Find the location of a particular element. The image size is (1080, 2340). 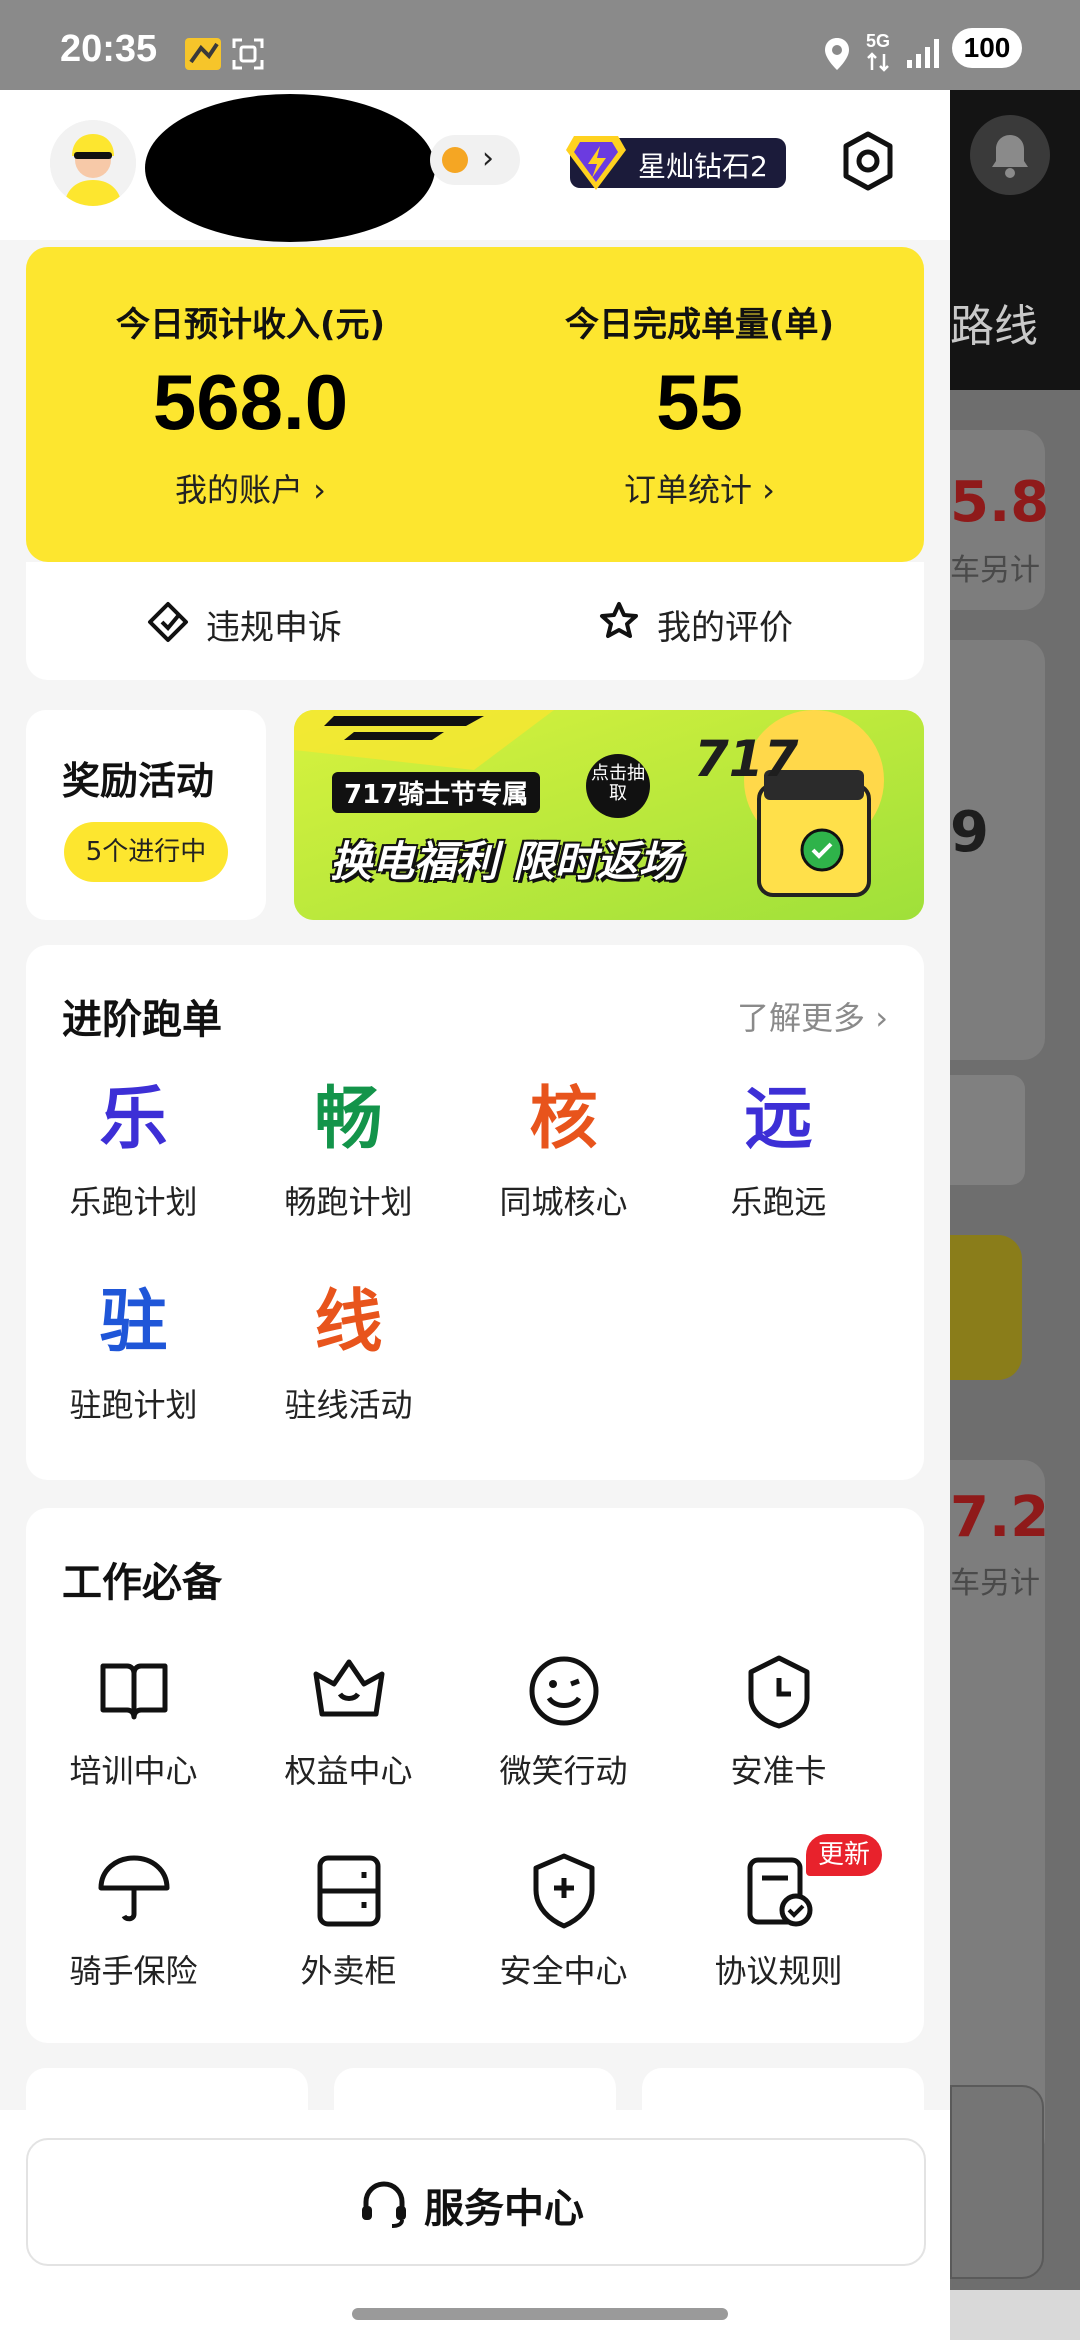

advanced-label: 同城核心 is located at coordinates (563, 1202).